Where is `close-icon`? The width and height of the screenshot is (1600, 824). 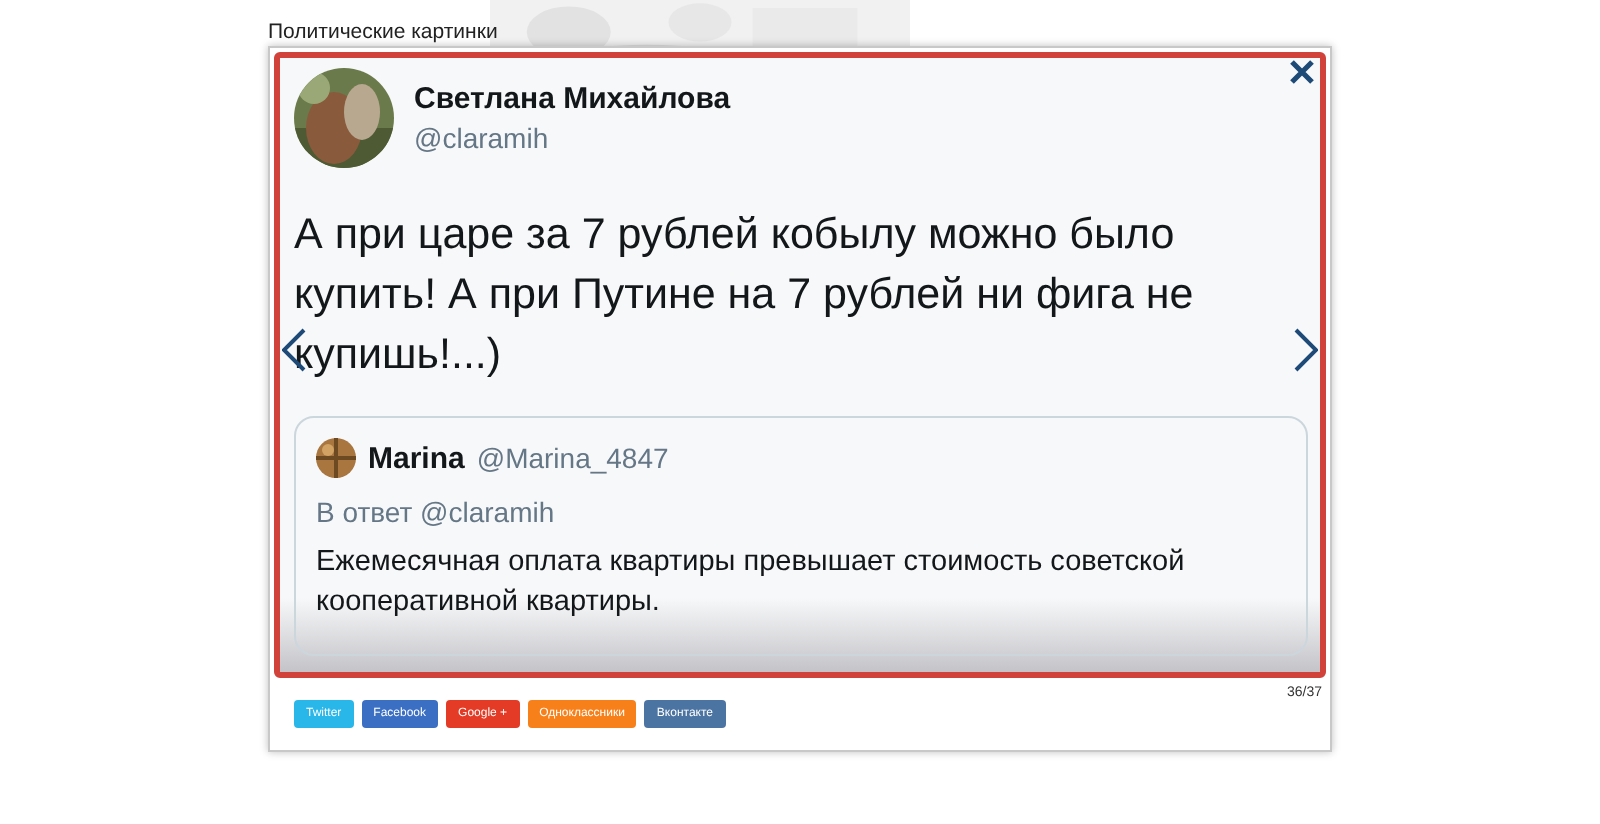 close-icon is located at coordinates (1302, 72).